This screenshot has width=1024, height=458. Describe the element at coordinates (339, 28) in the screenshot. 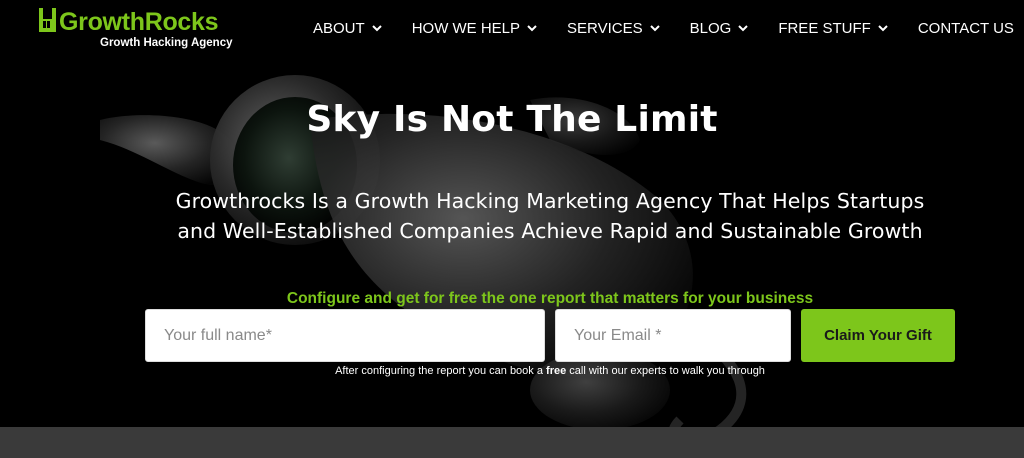

I see `nav-item-label: ABOUT` at that location.